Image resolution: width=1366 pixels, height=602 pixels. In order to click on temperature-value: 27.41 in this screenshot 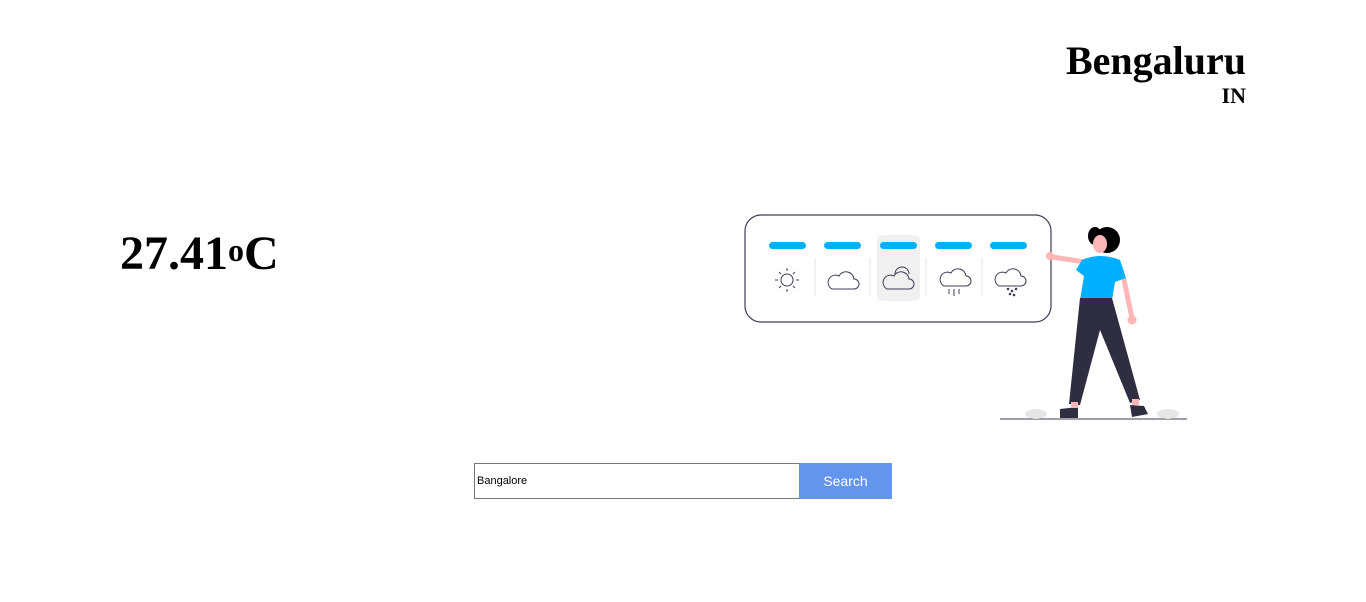, I will do `click(174, 253)`.